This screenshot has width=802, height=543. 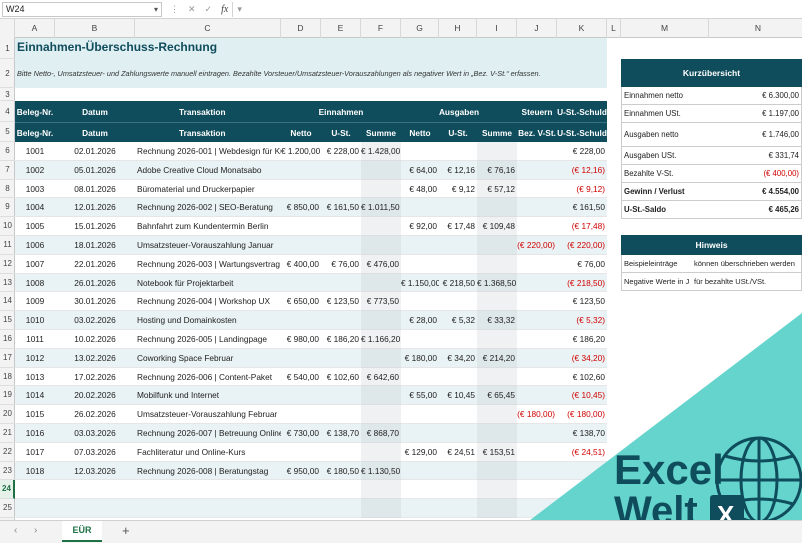 What do you see at coordinates (35, 151) in the screenshot?
I see `cell-nr: 1001` at bounding box center [35, 151].